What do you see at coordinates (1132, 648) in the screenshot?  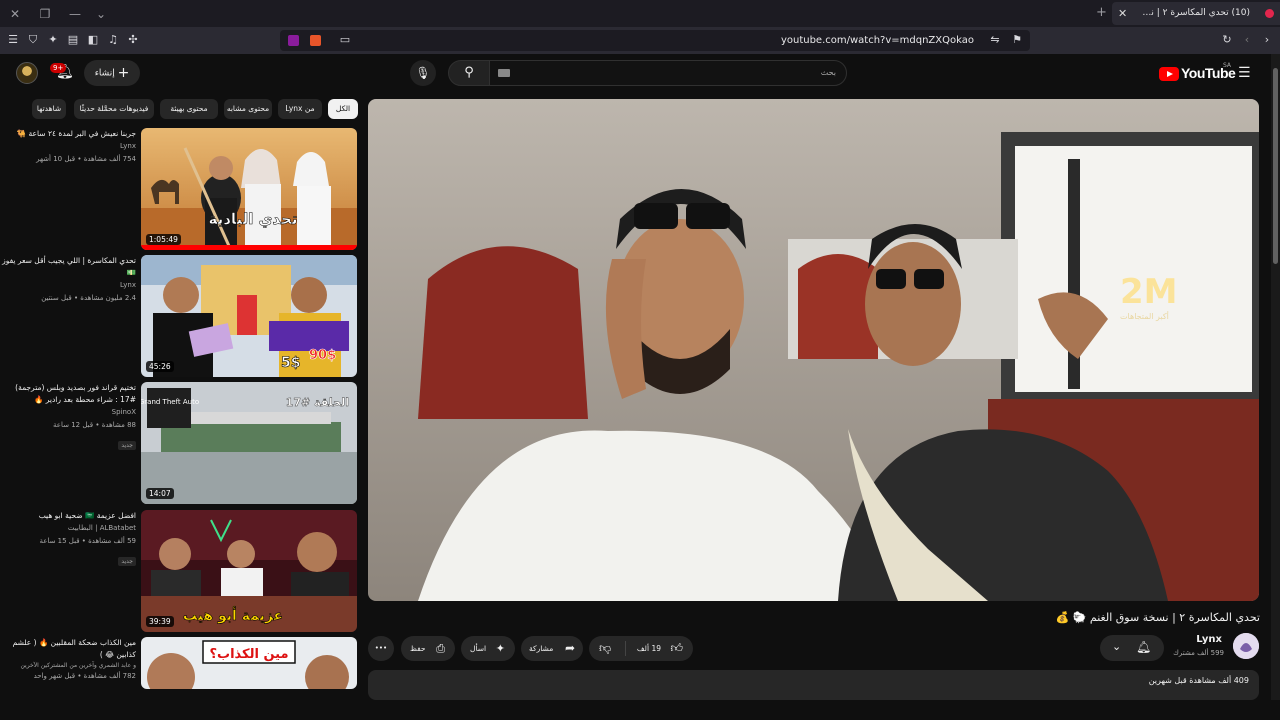 I see `subscribed-button: ⌄ 🔔︎` at bounding box center [1132, 648].